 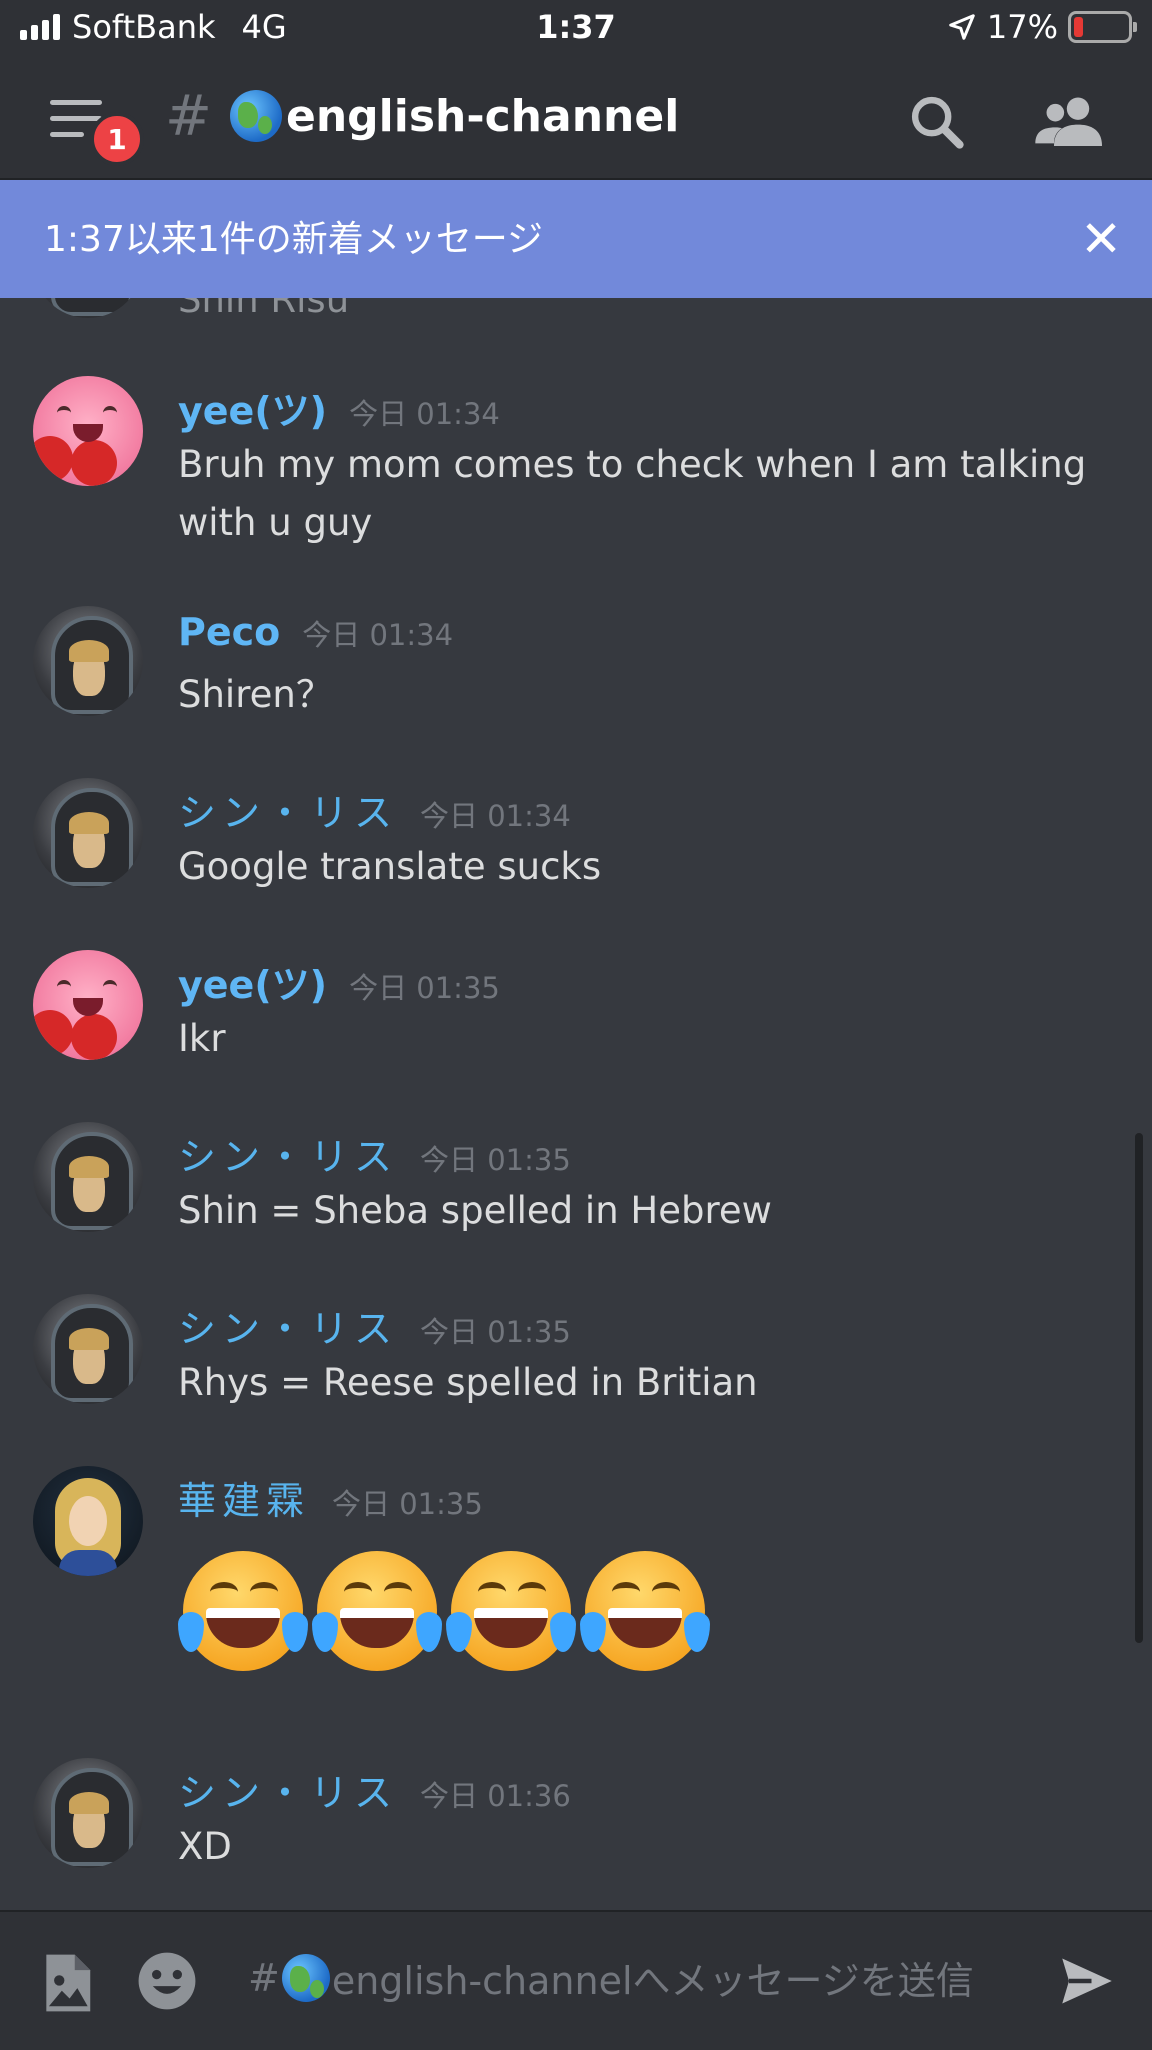 I want to click on author-name: yee(ツ) 今日 01:35, so click(x=339, y=981).